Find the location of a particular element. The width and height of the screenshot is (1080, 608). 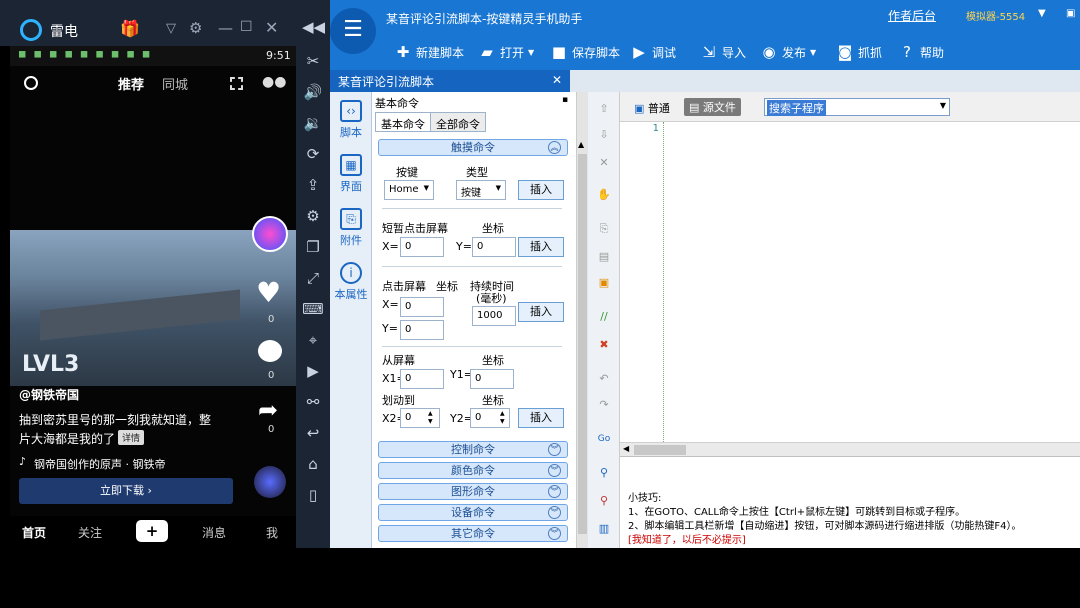

close-icon: ✕ is located at coordinates (271, 27).